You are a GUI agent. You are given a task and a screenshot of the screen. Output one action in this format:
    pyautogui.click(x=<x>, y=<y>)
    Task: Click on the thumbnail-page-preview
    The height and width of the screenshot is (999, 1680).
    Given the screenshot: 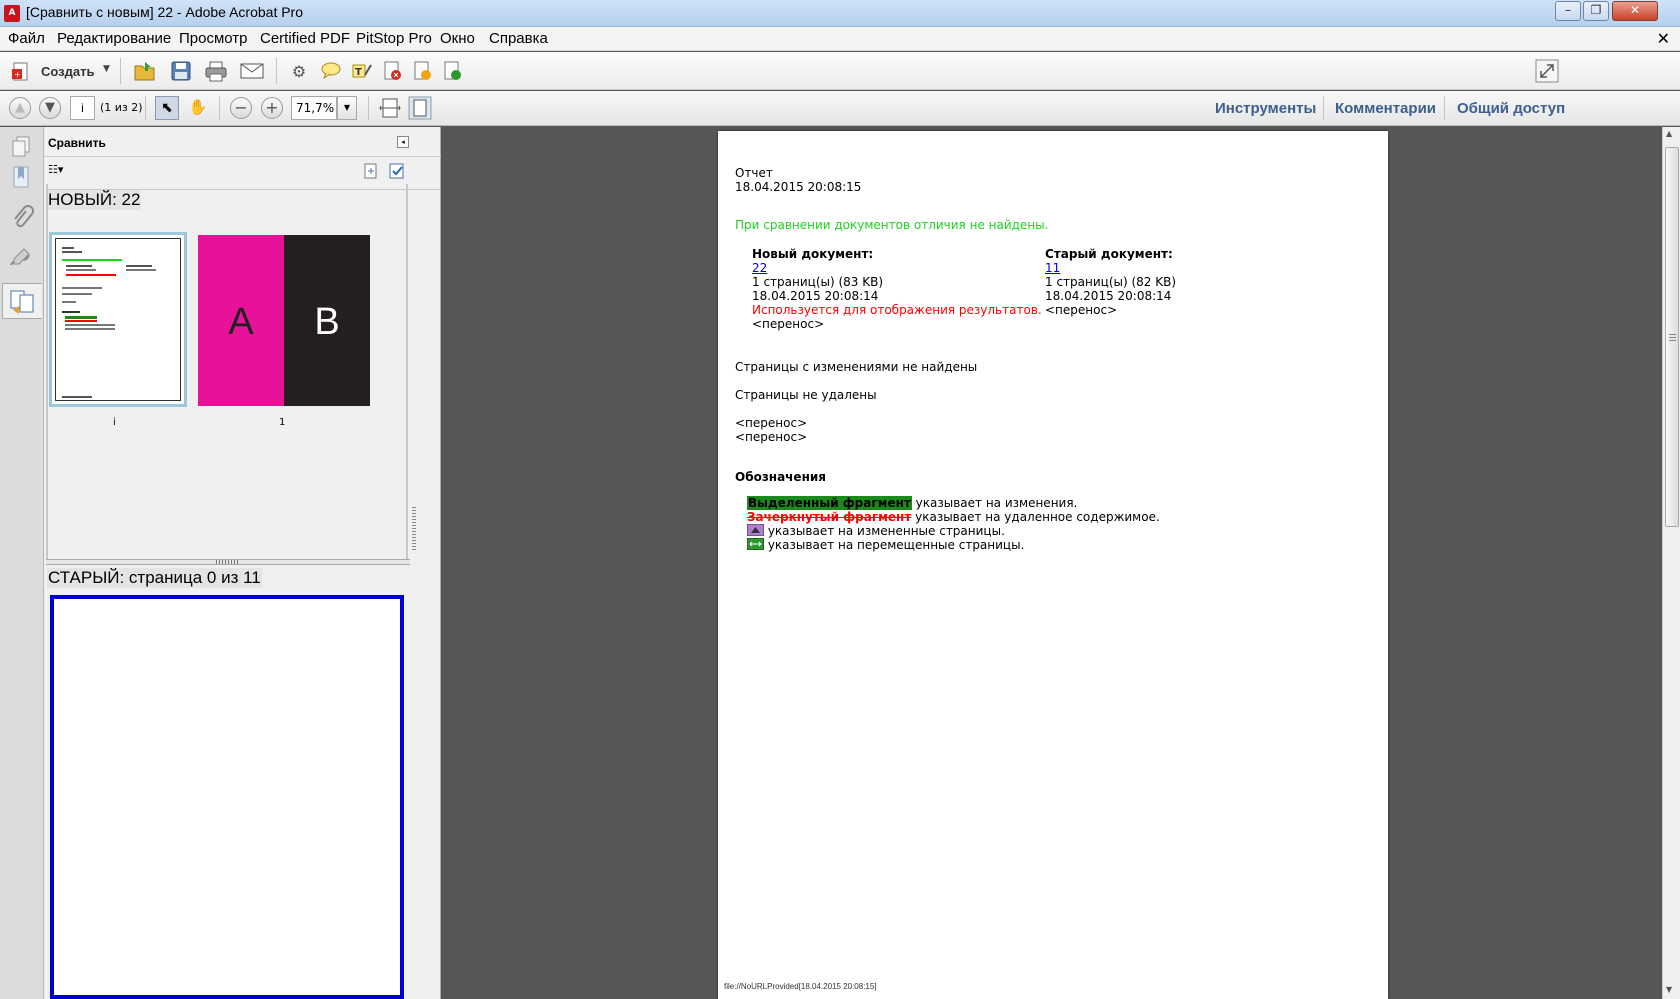 What is the action you would take?
    pyautogui.click(x=118, y=319)
    